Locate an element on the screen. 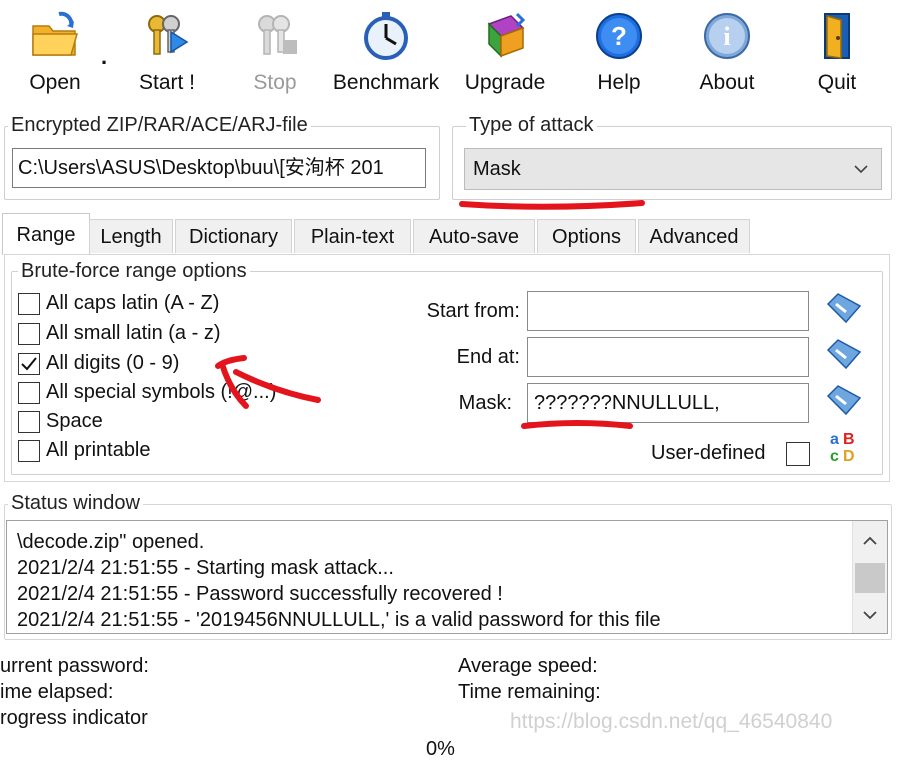 The height and width of the screenshot is (761, 900). info-icon: i is located at coordinates (727, 36).